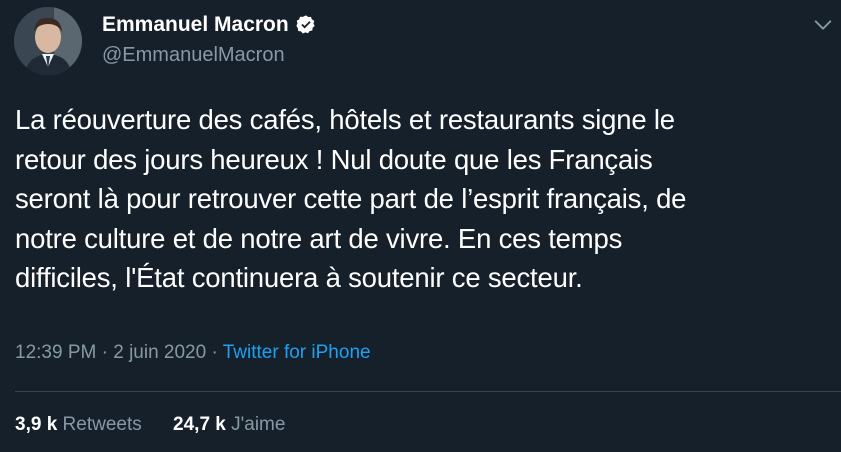 This screenshot has width=841, height=452. What do you see at coordinates (36, 424) in the screenshot?
I see `retweets-count: 3,9 k` at bounding box center [36, 424].